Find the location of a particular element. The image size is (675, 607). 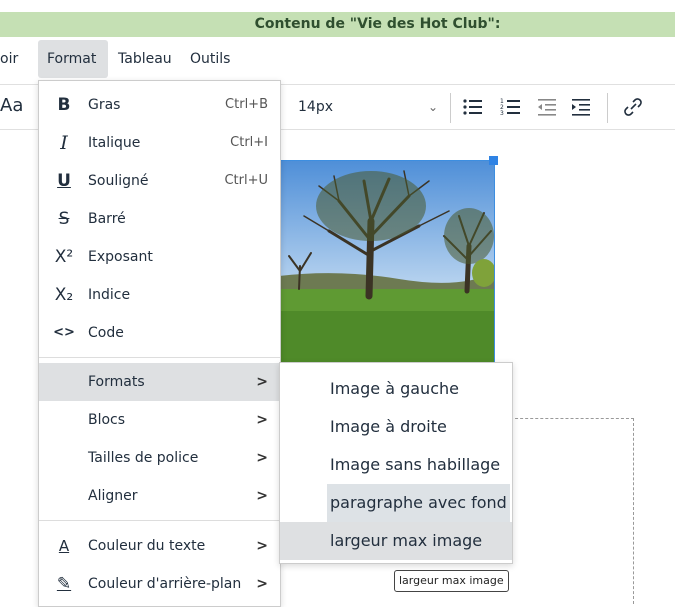

underline-icon: U is located at coordinates (64, 181).